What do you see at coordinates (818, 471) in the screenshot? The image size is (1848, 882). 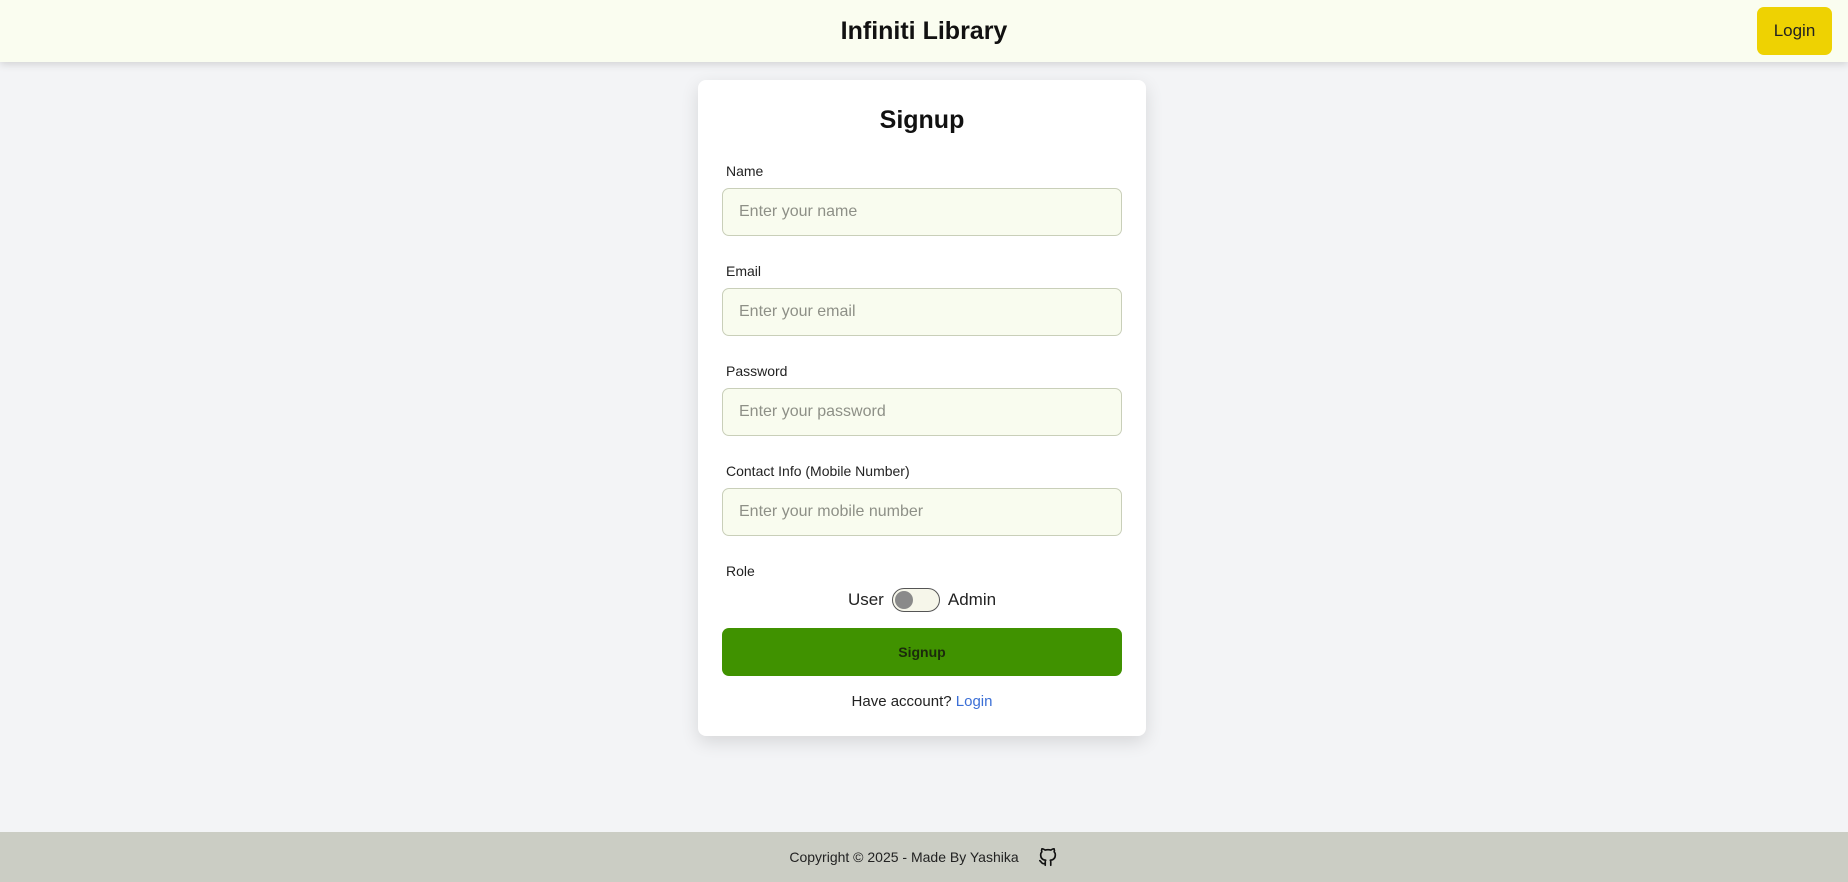 I see `mobile-label: Contact Info (Mobile Number)` at bounding box center [818, 471].